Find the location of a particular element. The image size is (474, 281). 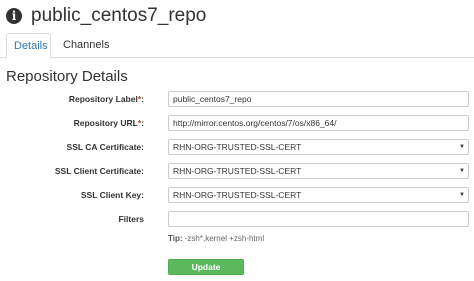

update-repository-button: Update Repository is located at coordinates (206, 270).